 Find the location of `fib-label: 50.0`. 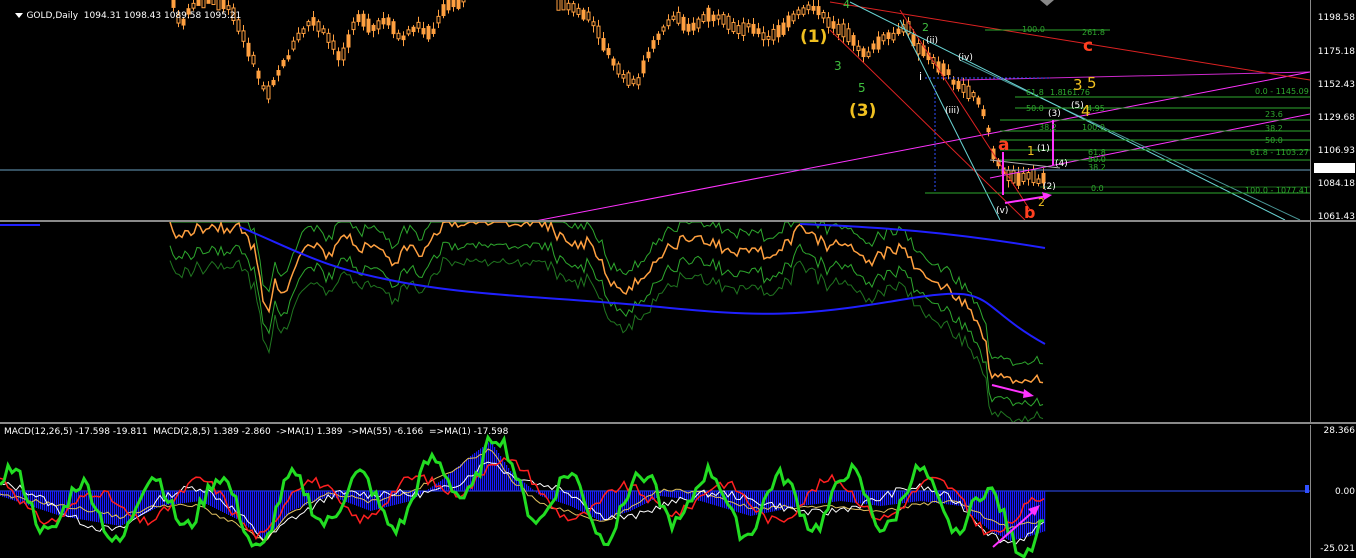

fib-label: 50.0 is located at coordinates (1035, 108).